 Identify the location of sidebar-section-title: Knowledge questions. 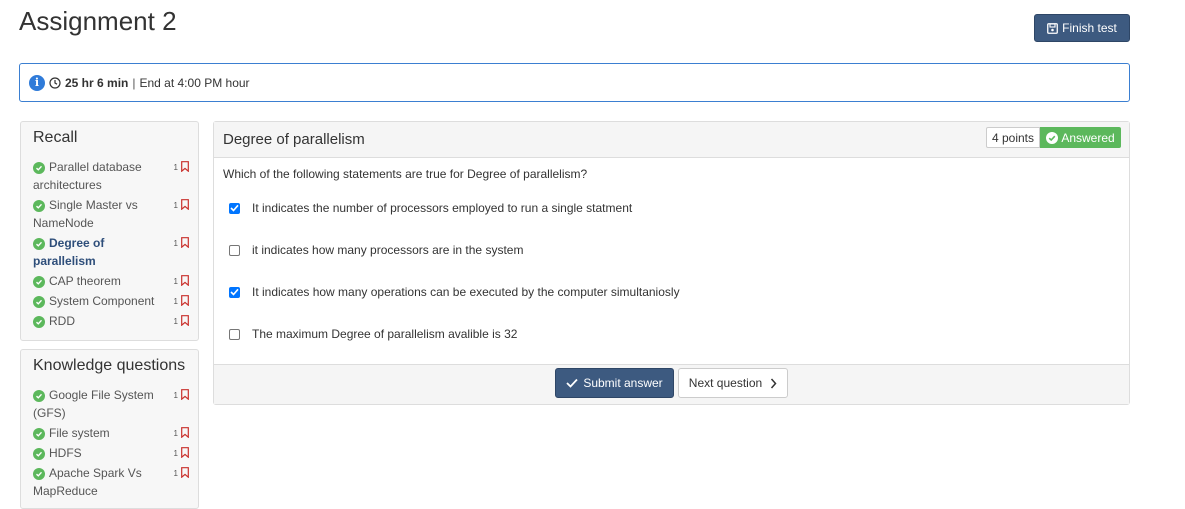
(109, 365).